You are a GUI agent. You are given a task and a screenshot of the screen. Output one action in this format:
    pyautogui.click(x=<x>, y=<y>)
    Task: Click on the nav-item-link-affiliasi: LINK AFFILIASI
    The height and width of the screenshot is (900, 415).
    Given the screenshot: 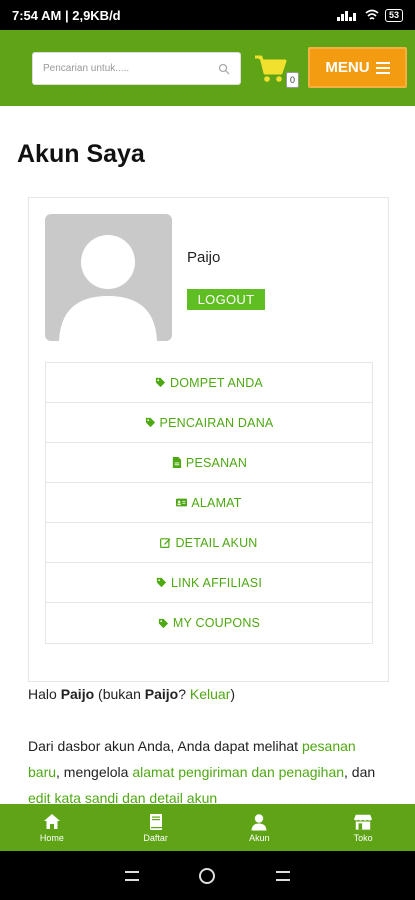 What is the action you would take?
    pyautogui.click(x=209, y=583)
    